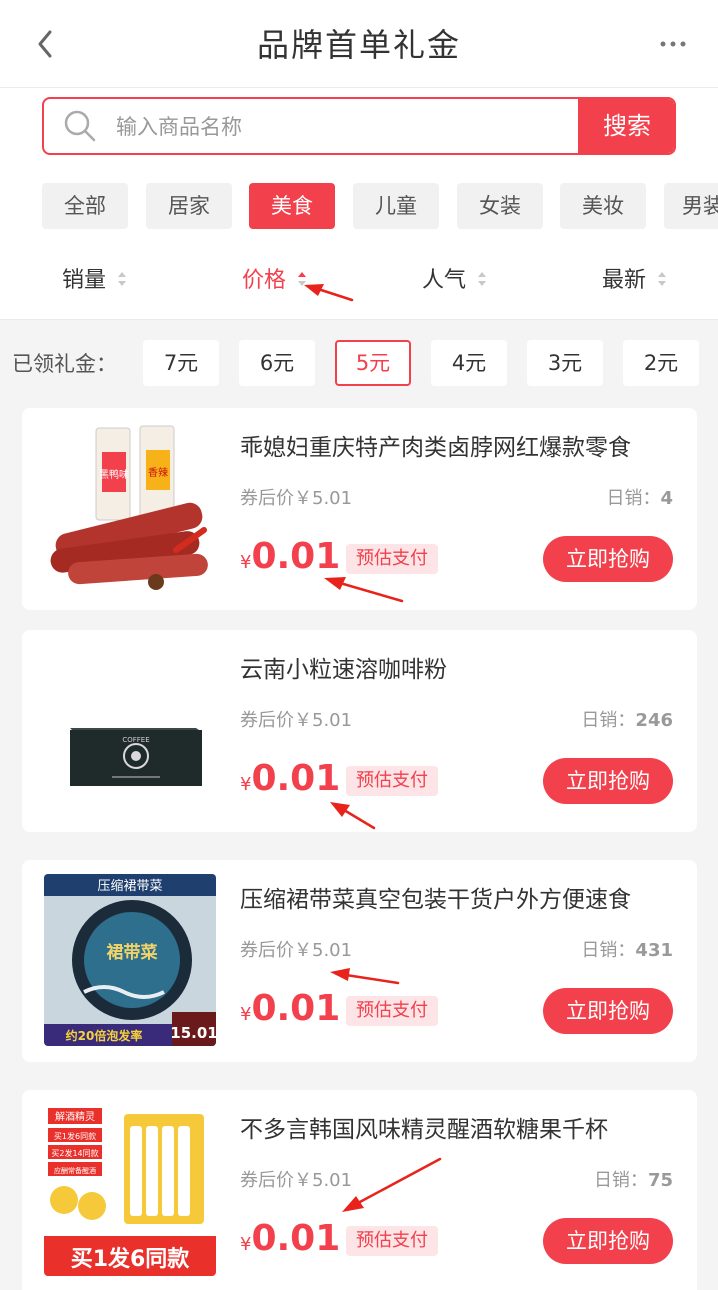  Describe the element at coordinates (264, 280) in the screenshot. I see `sort-label: 价格` at that location.